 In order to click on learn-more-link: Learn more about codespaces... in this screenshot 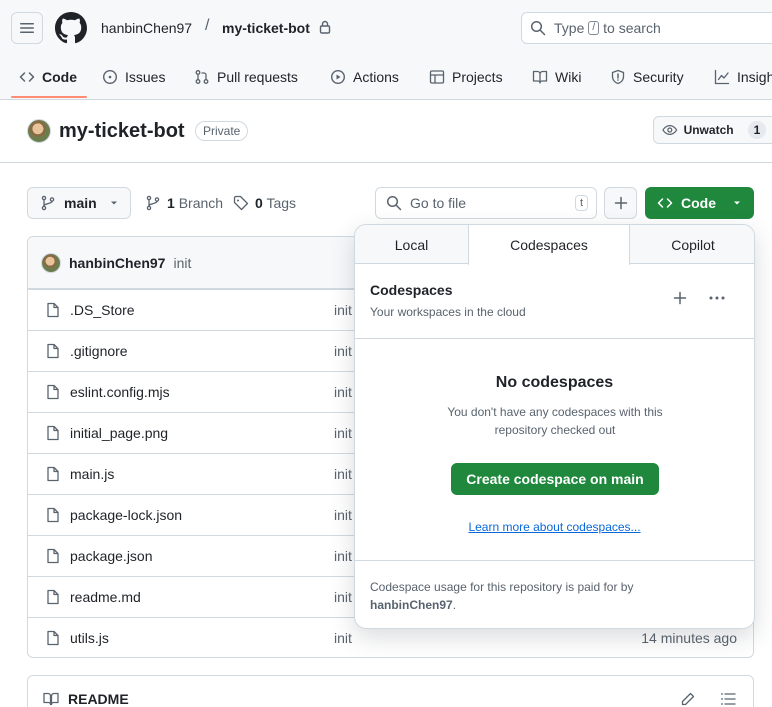, I will do `click(554, 527)`.